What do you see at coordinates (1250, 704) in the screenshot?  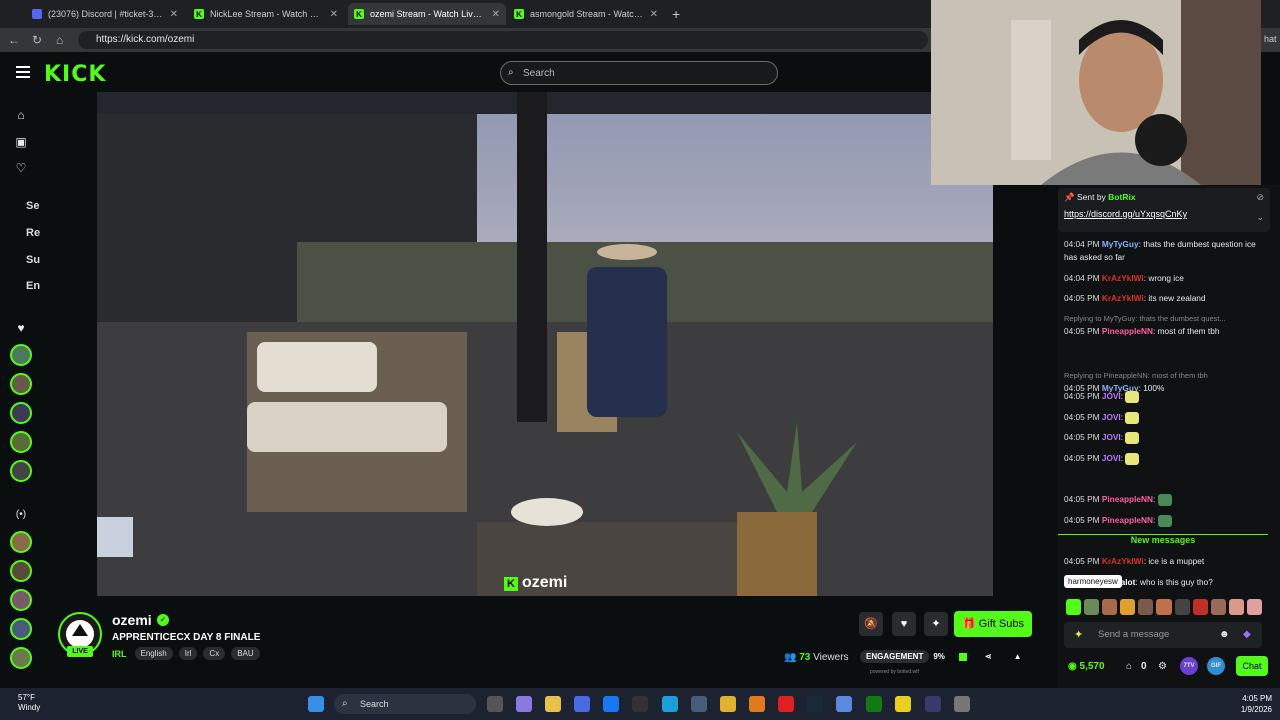 I see `taskbar-clock: 4:05 PM 1/9/2026` at bounding box center [1250, 704].